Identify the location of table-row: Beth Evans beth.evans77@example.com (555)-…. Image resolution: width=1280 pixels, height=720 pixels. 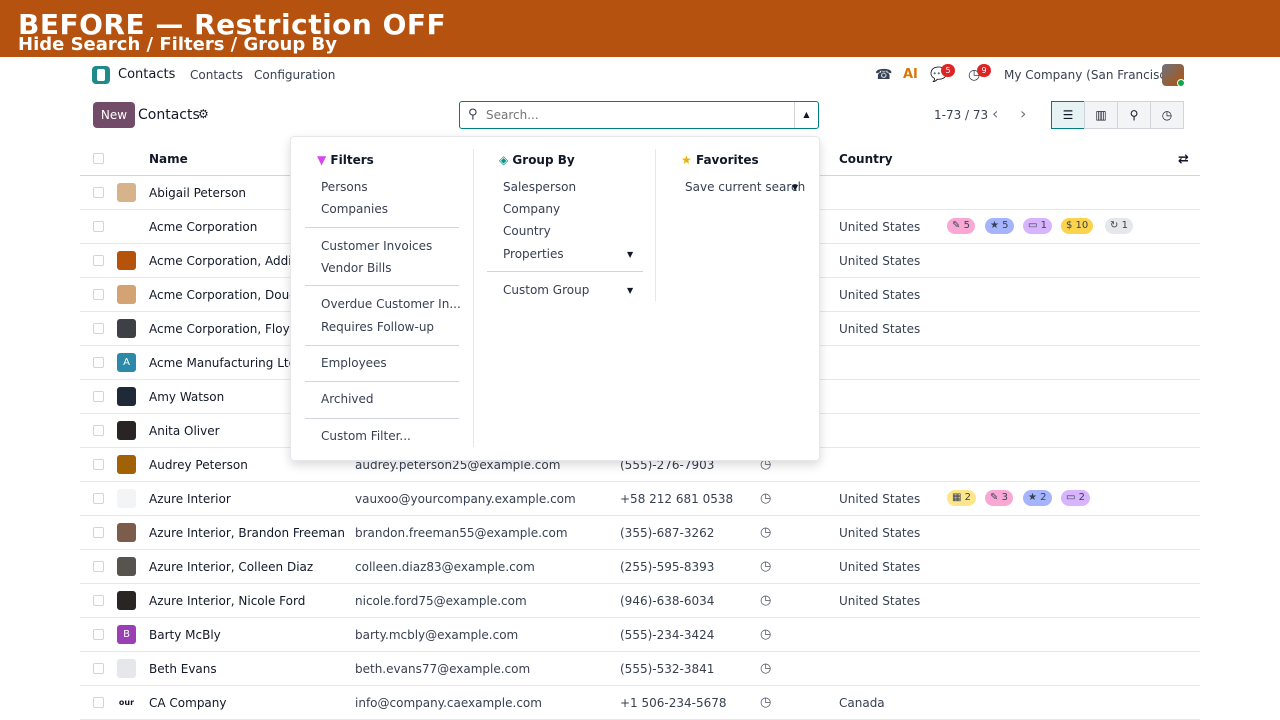
(640, 669).